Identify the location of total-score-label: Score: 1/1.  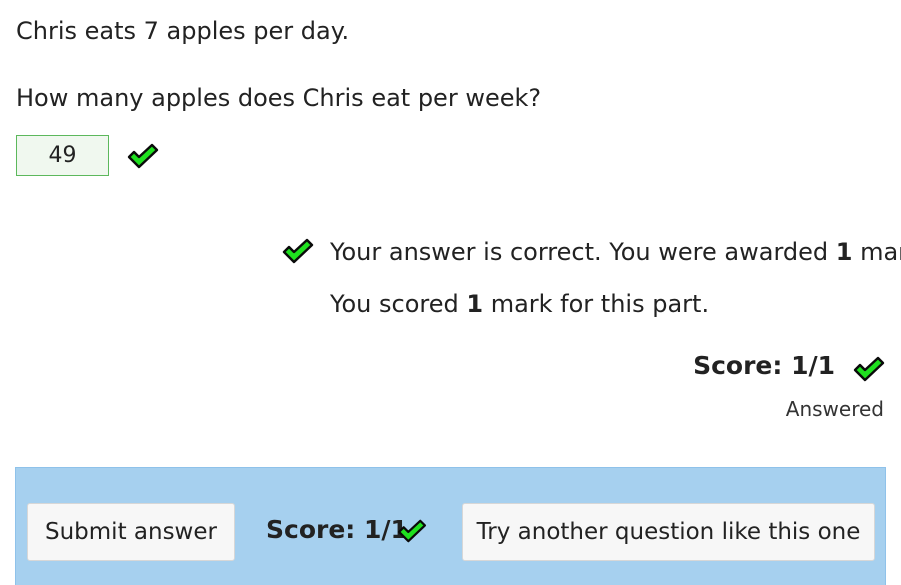
(337, 529).